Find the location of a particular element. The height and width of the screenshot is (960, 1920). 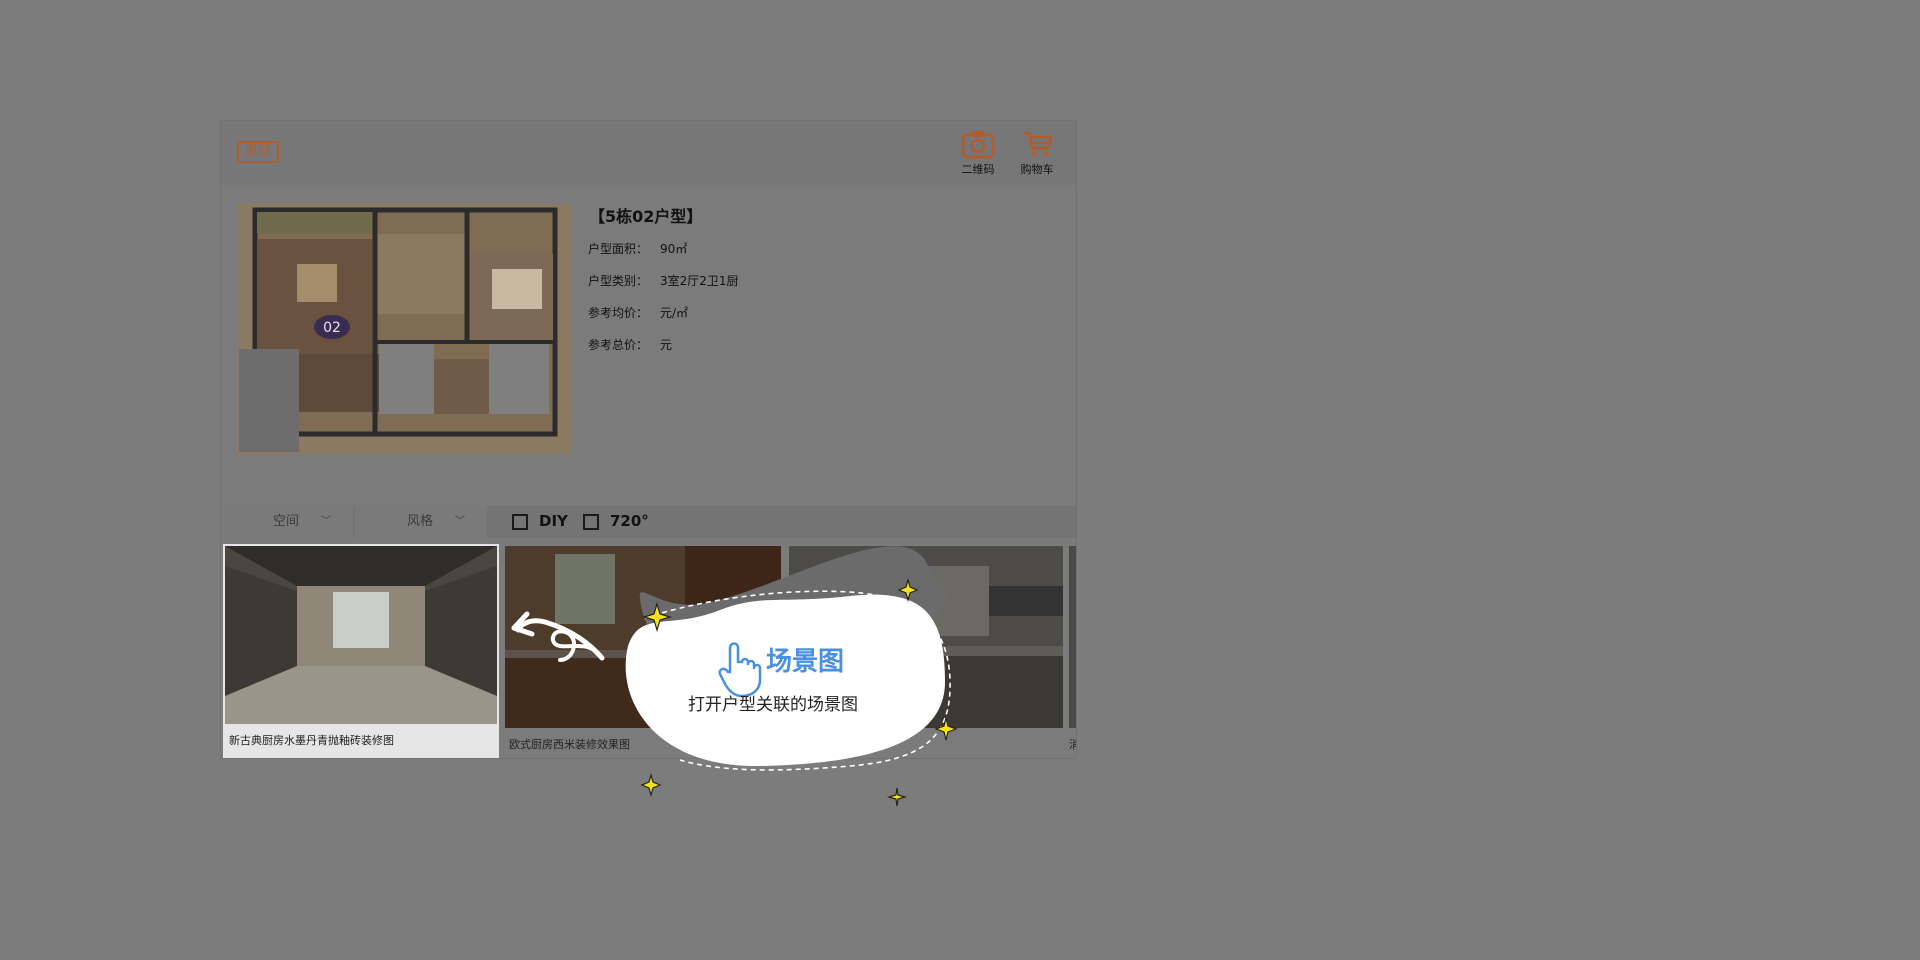

unit-title: 【5栋02户型】 is located at coordinates (646, 216).